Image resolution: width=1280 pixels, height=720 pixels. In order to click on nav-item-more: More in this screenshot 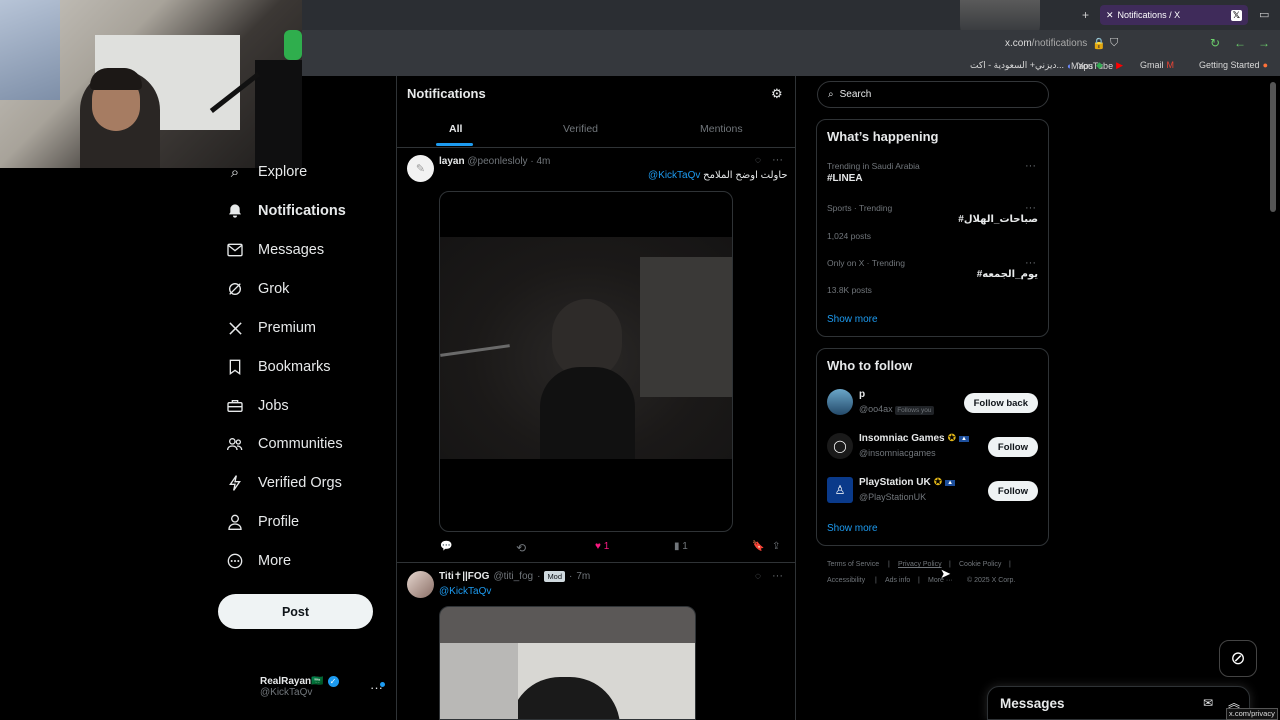, I will do `click(258, 561)`.